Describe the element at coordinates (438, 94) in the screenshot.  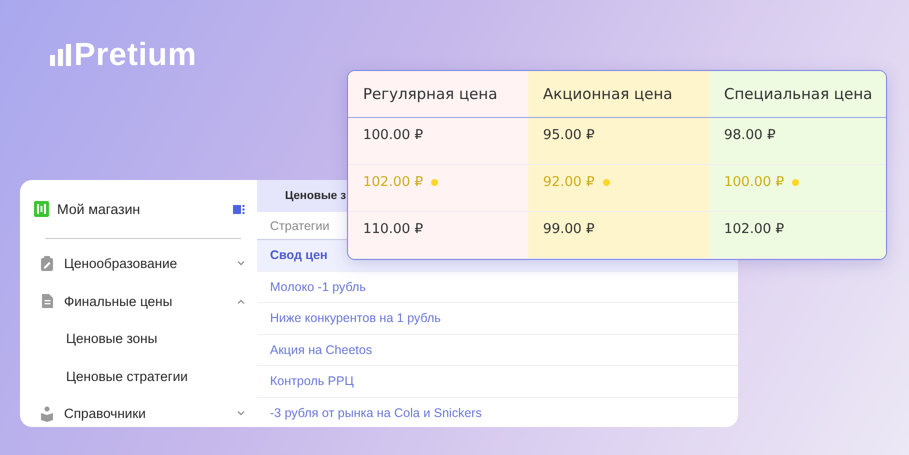
I see `column-header: Регулярная цена` at that location.